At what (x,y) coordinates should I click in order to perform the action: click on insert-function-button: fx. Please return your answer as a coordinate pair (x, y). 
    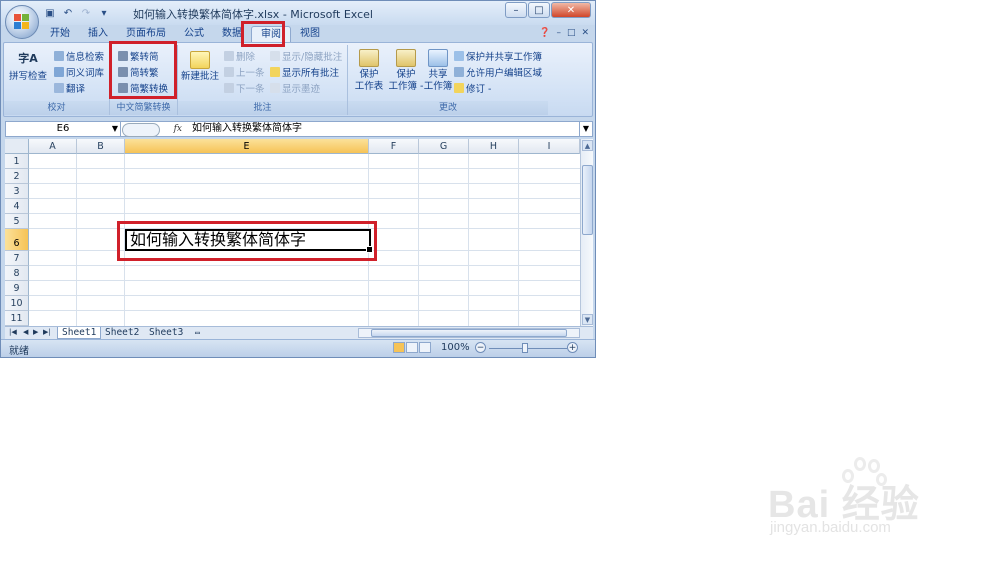
    Looking at the image, I should click on (178, 129).